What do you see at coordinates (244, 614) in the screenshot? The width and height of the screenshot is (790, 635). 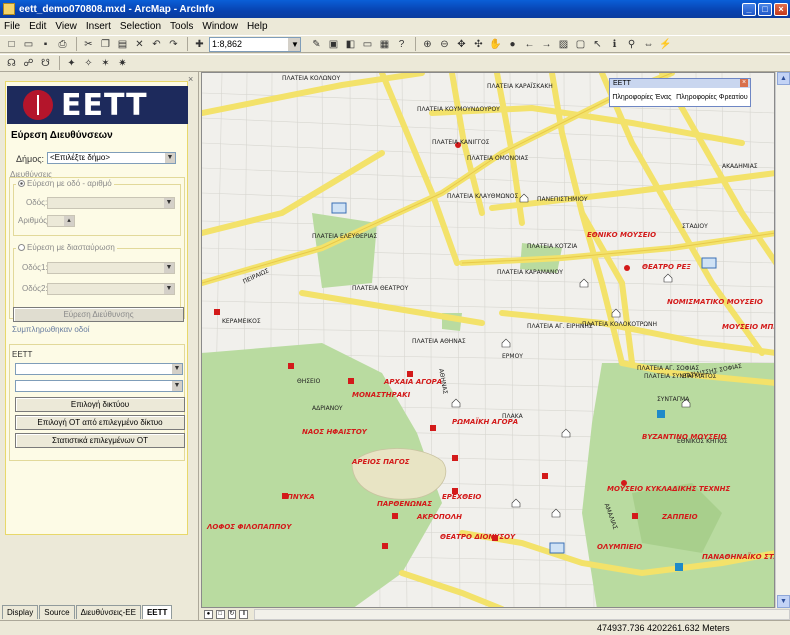 I see `pause-icon: ‖` at bounding box center [244, 614].